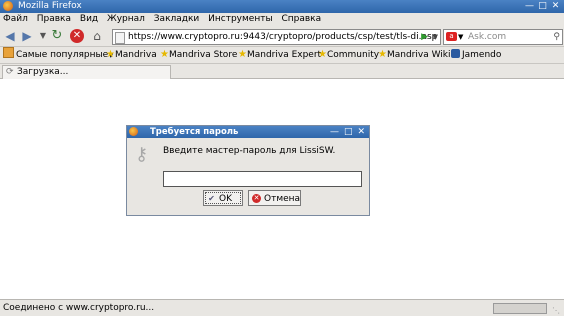  What do you see at coordinates (476, 55) in the screenshot?
I see `bookmark-jamendo: Jamendo` at bounding box center [476, 55].